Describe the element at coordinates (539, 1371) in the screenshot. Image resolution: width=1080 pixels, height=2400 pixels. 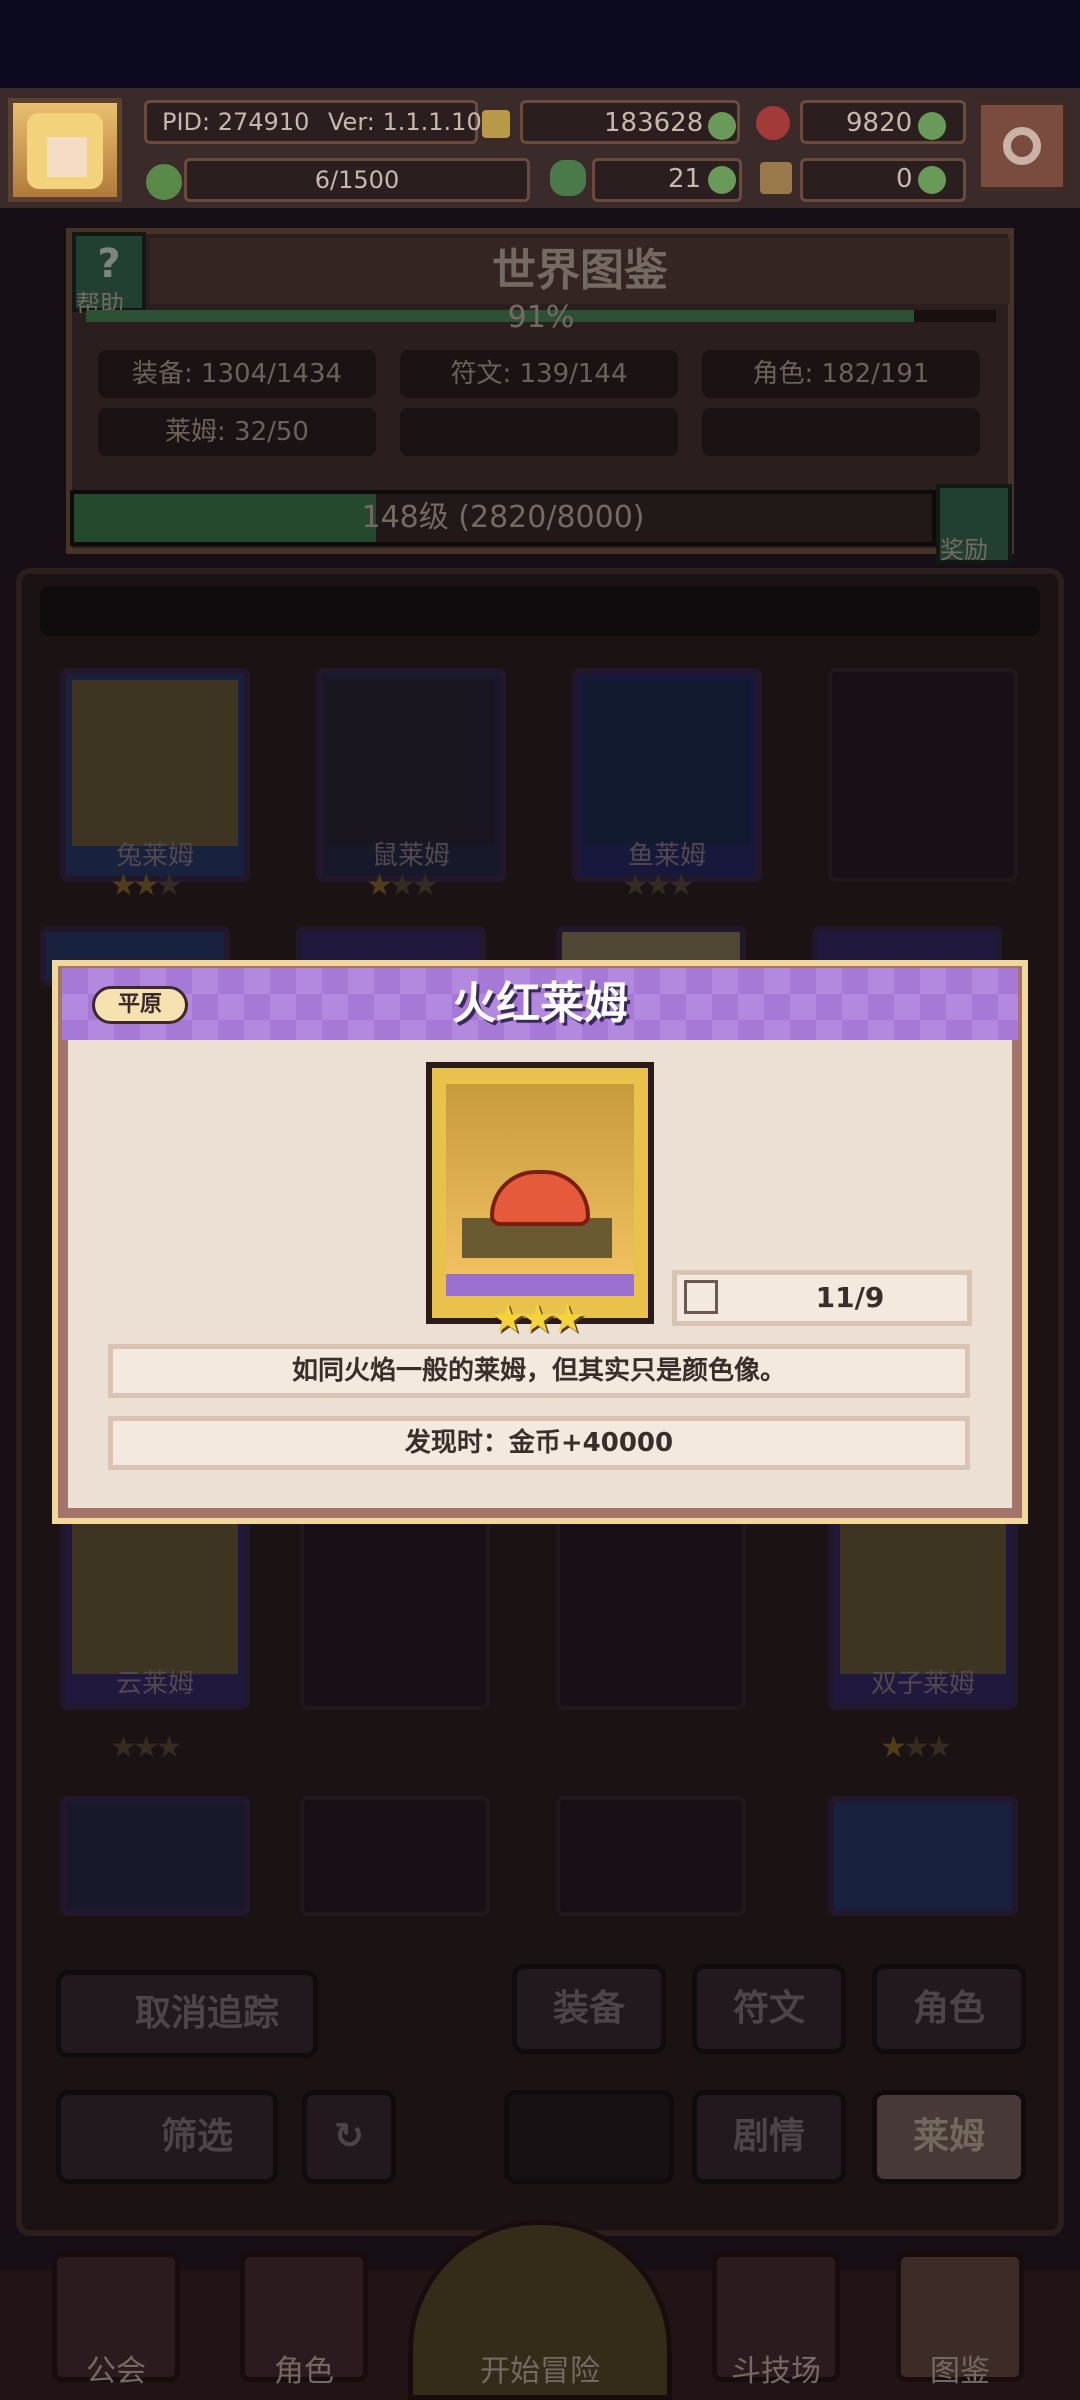
I see `slime-description: 如同火焰一般的莱姆，但其实只是颜色像。` at that location.